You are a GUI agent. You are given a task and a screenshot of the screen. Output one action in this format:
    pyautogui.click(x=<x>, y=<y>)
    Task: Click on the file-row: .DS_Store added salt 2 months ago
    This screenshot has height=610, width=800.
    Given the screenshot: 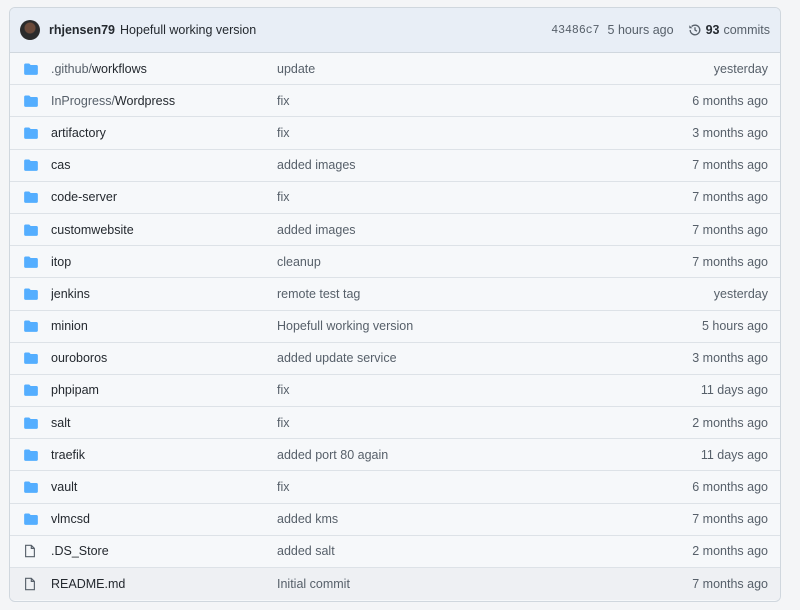 What is the action you would take?
    pyautogui.click(x=395, y=551)
    